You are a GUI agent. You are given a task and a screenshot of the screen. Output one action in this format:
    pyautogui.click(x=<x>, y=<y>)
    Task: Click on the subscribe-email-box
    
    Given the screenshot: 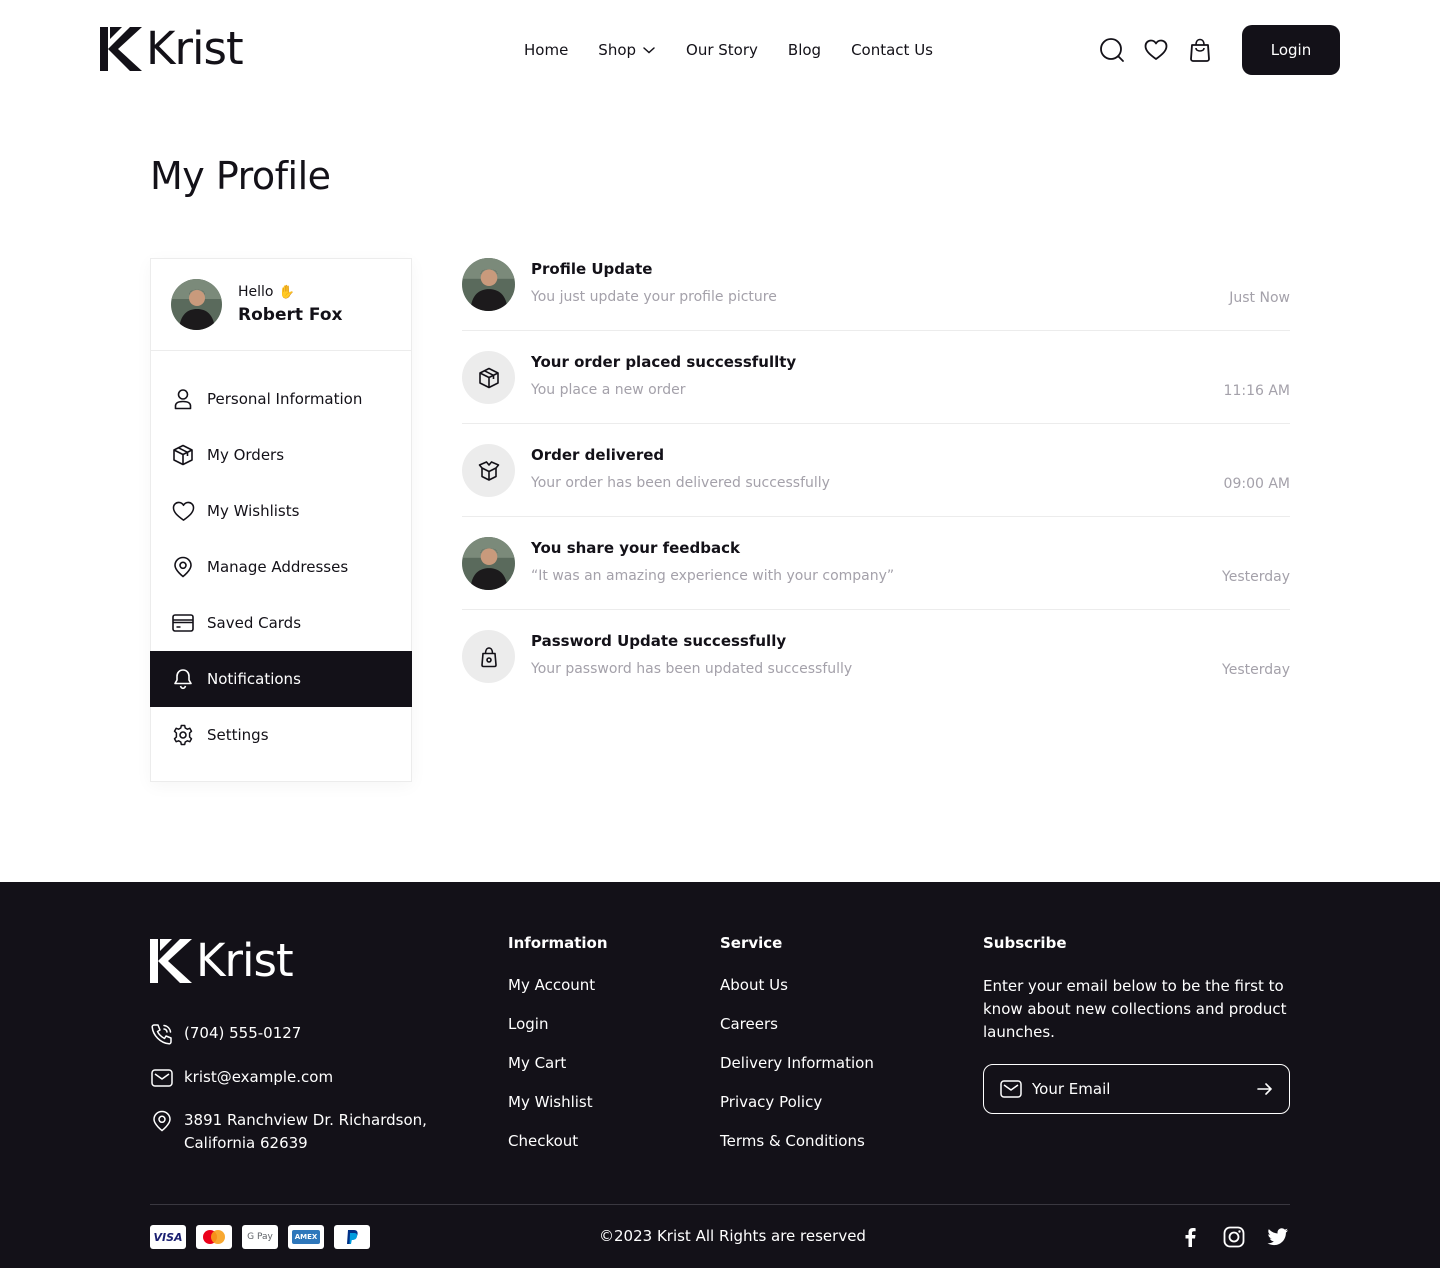 What is the action you would take?
    pyautogui.click(x=1136, y=1089)
    